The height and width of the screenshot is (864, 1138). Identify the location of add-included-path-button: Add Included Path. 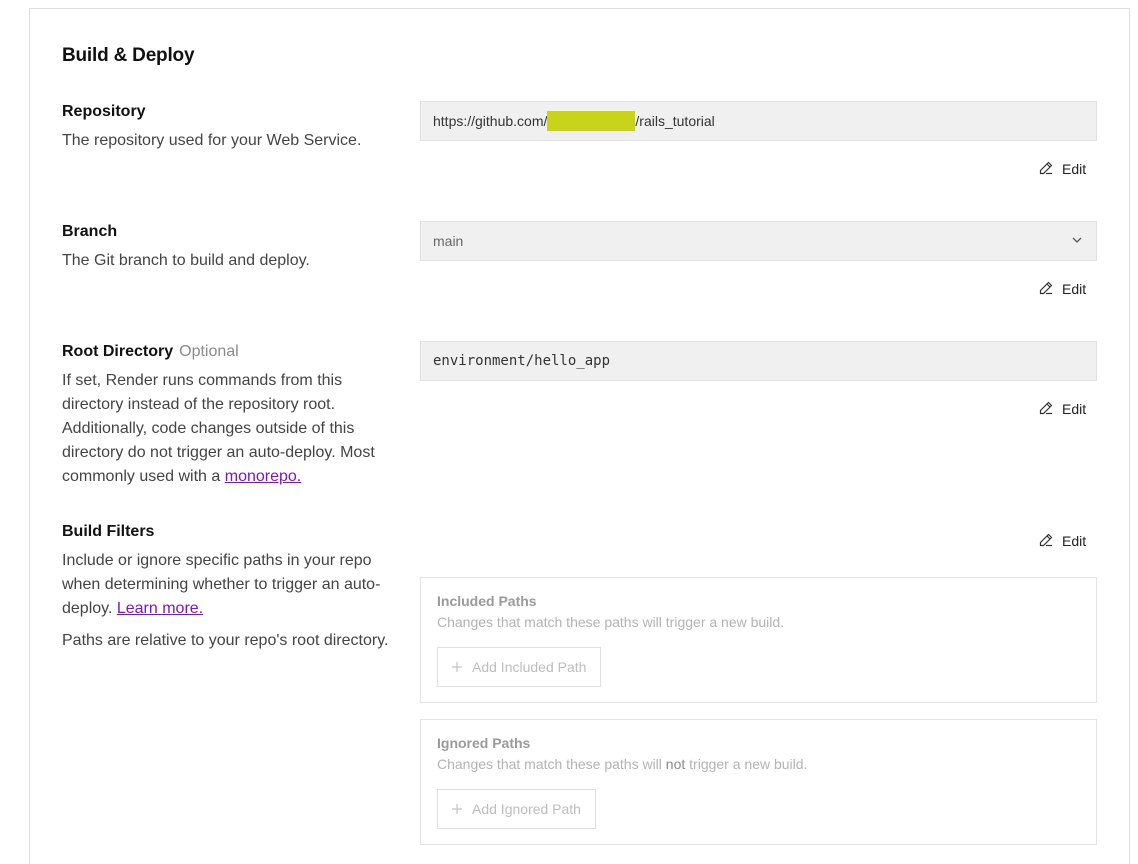
(519, 667).